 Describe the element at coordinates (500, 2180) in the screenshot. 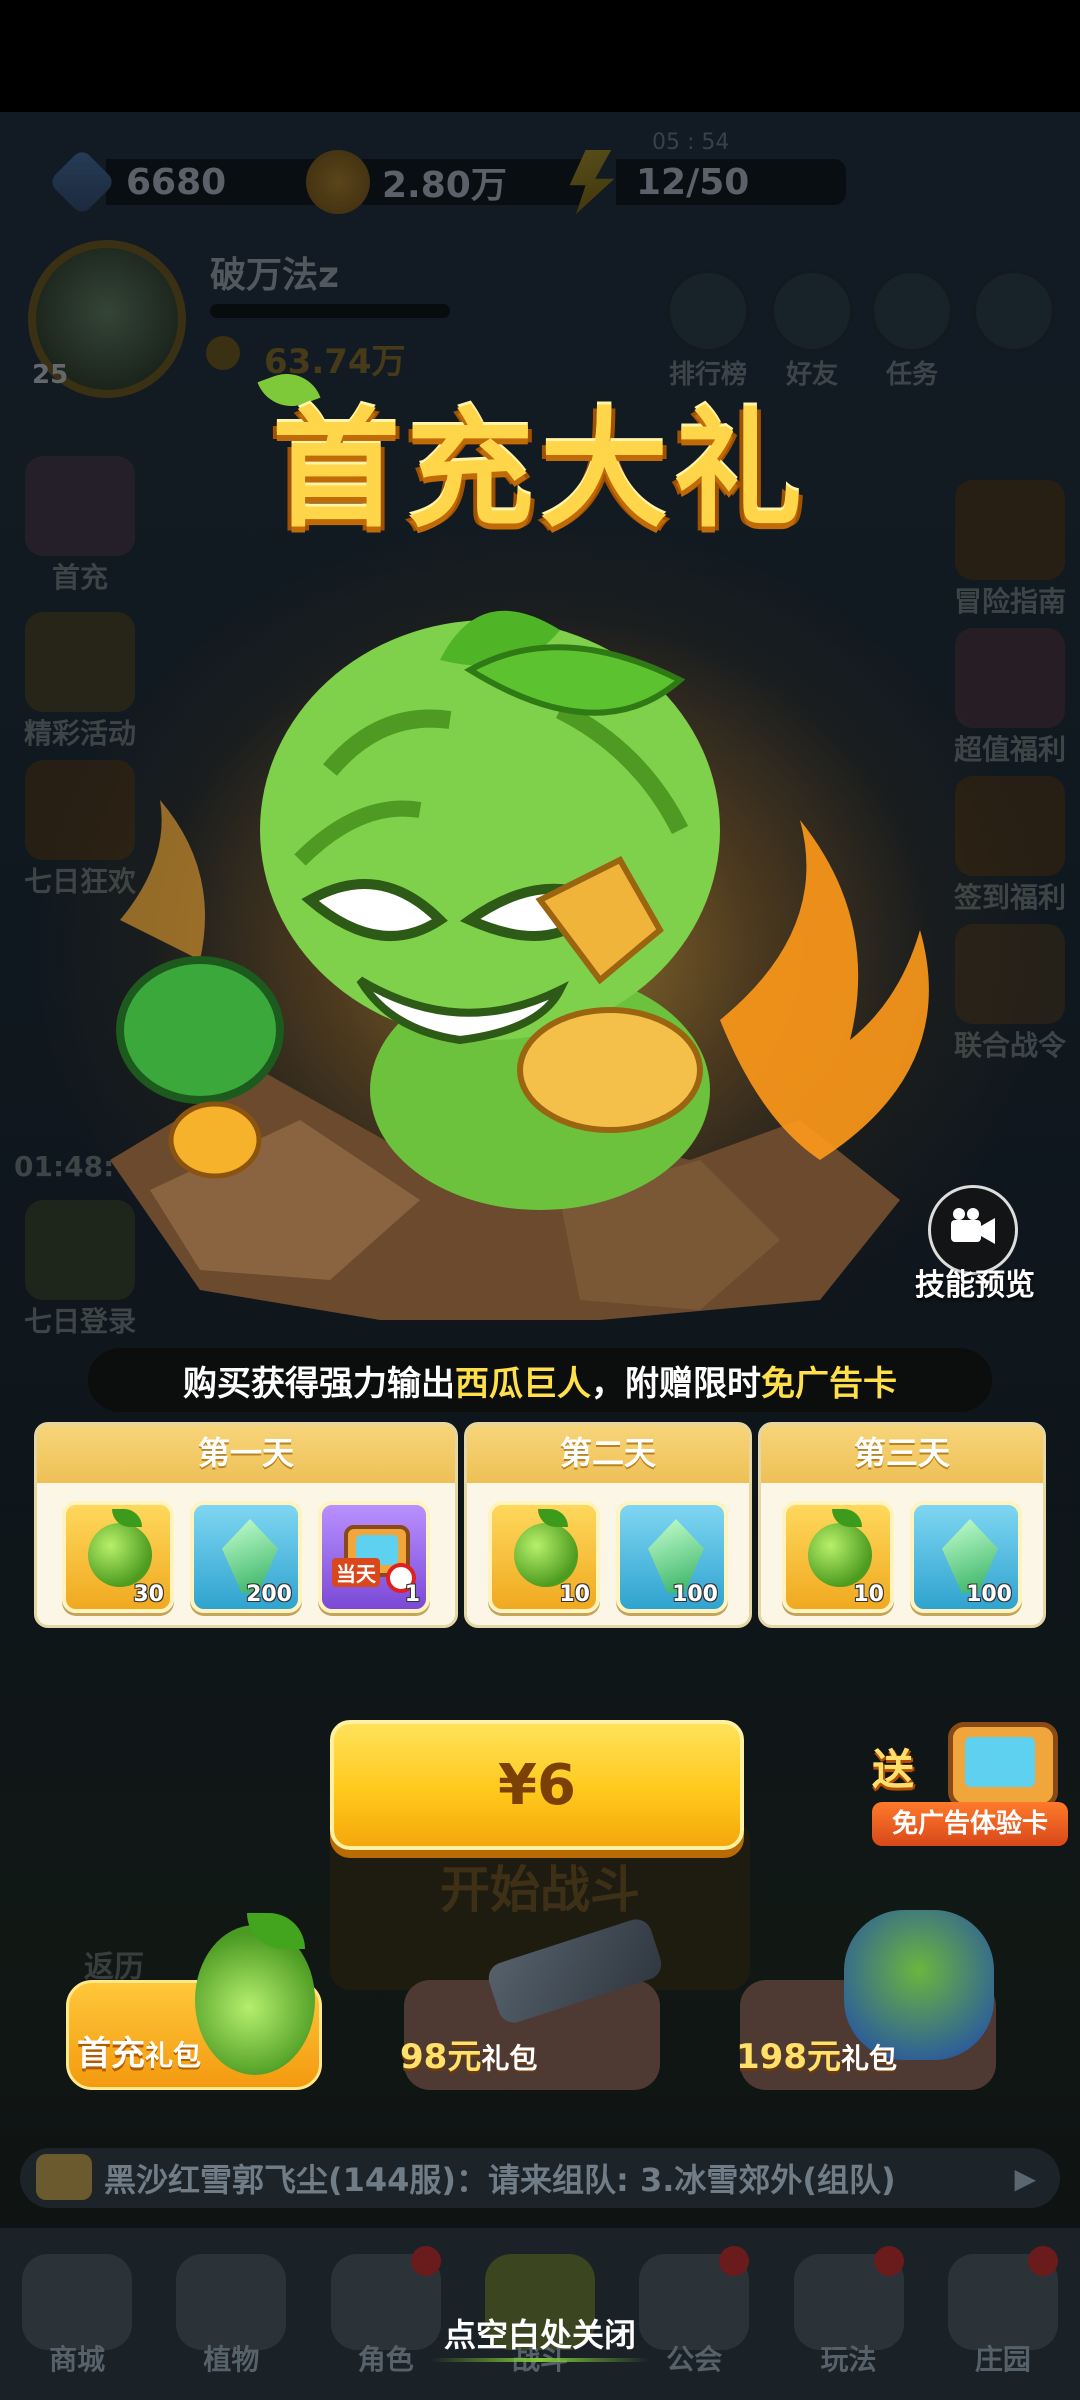

I see `chat-message: 黑沙红雪郭飞尘(144服)：请来组队: 3.冰雪郊外(组队)` at that location.